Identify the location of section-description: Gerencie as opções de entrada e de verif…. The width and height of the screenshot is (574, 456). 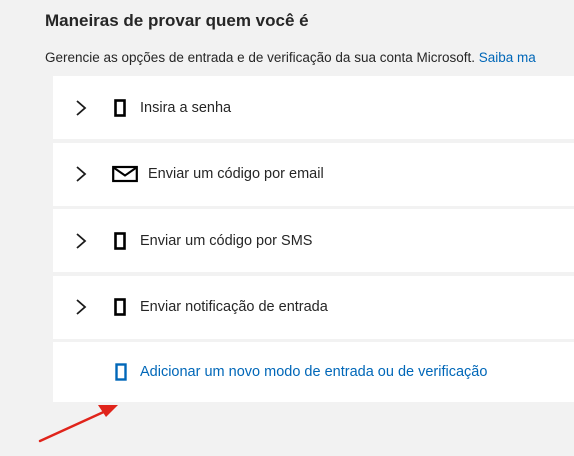
(290, 57).